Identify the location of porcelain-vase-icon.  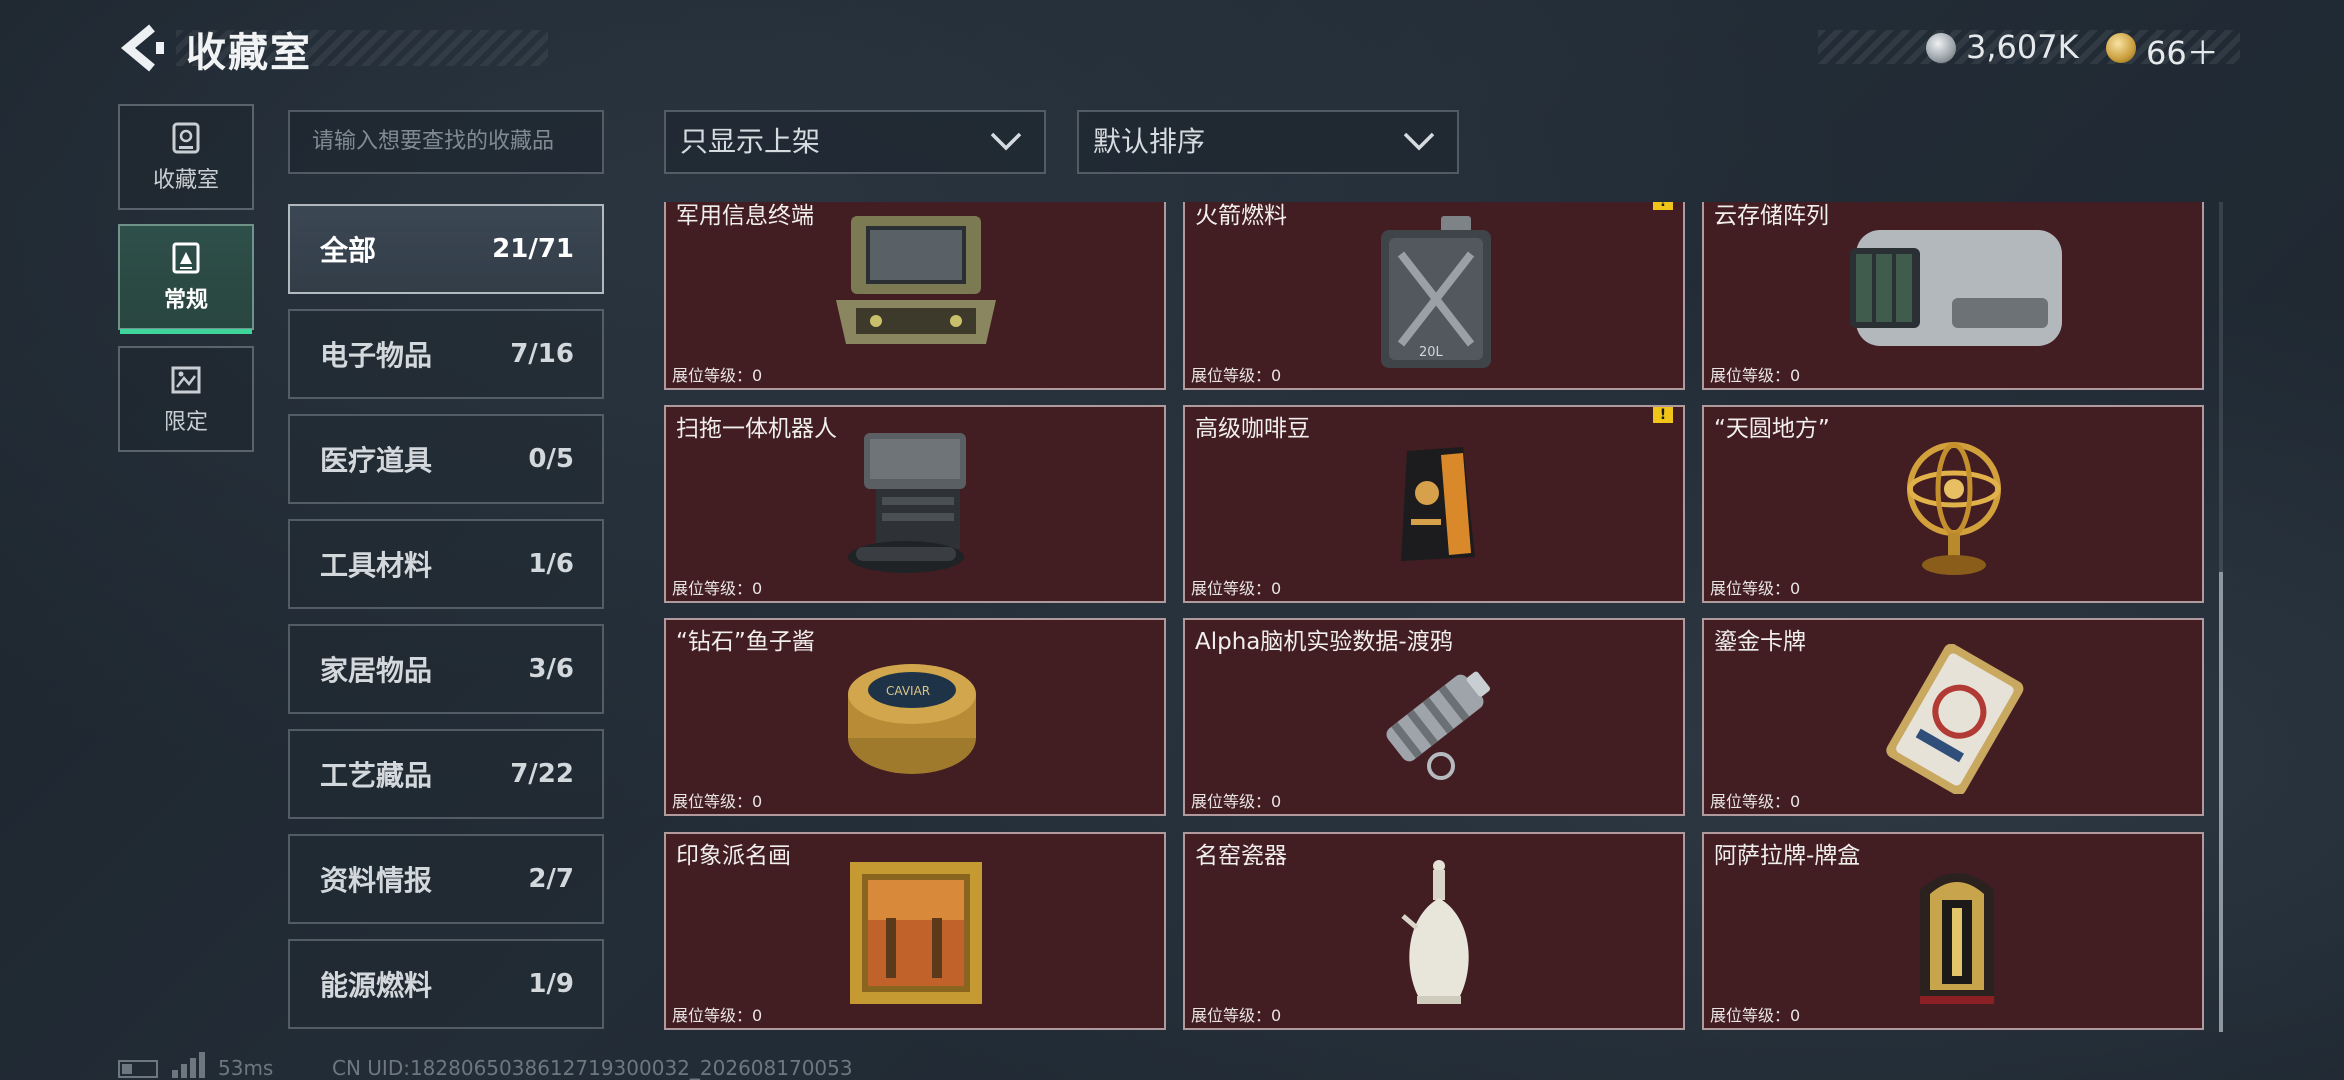
(1435, 932).